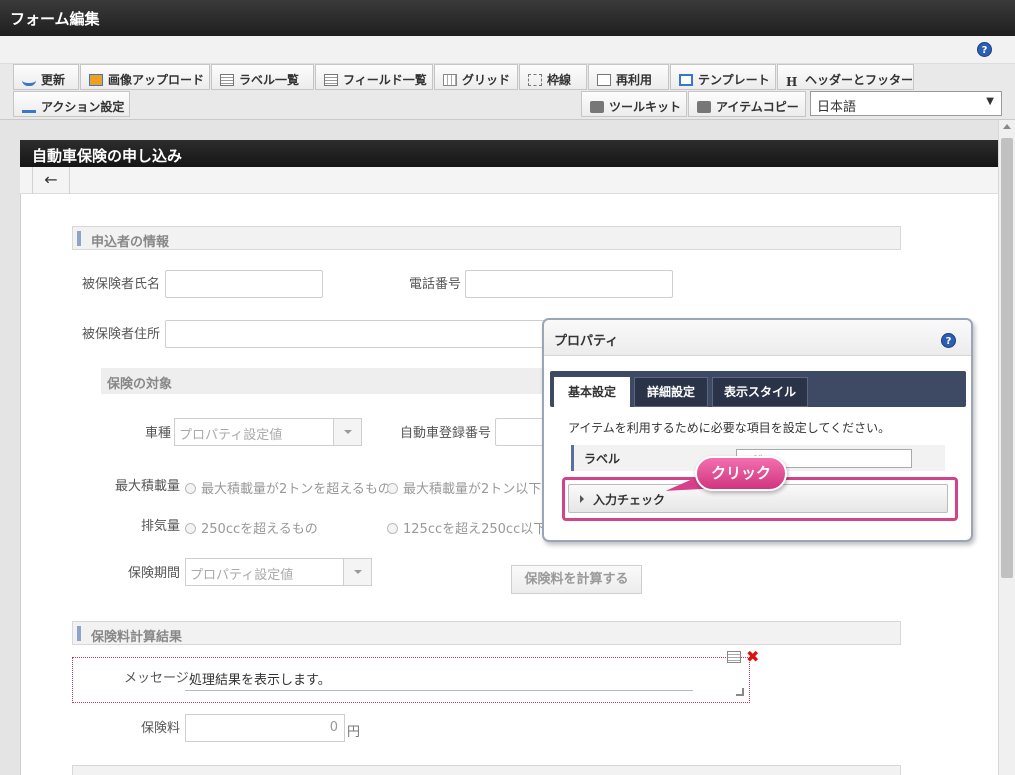 The image size is (1015, 775). I want to click on properties-title: プロパティ, so click(586, 341).